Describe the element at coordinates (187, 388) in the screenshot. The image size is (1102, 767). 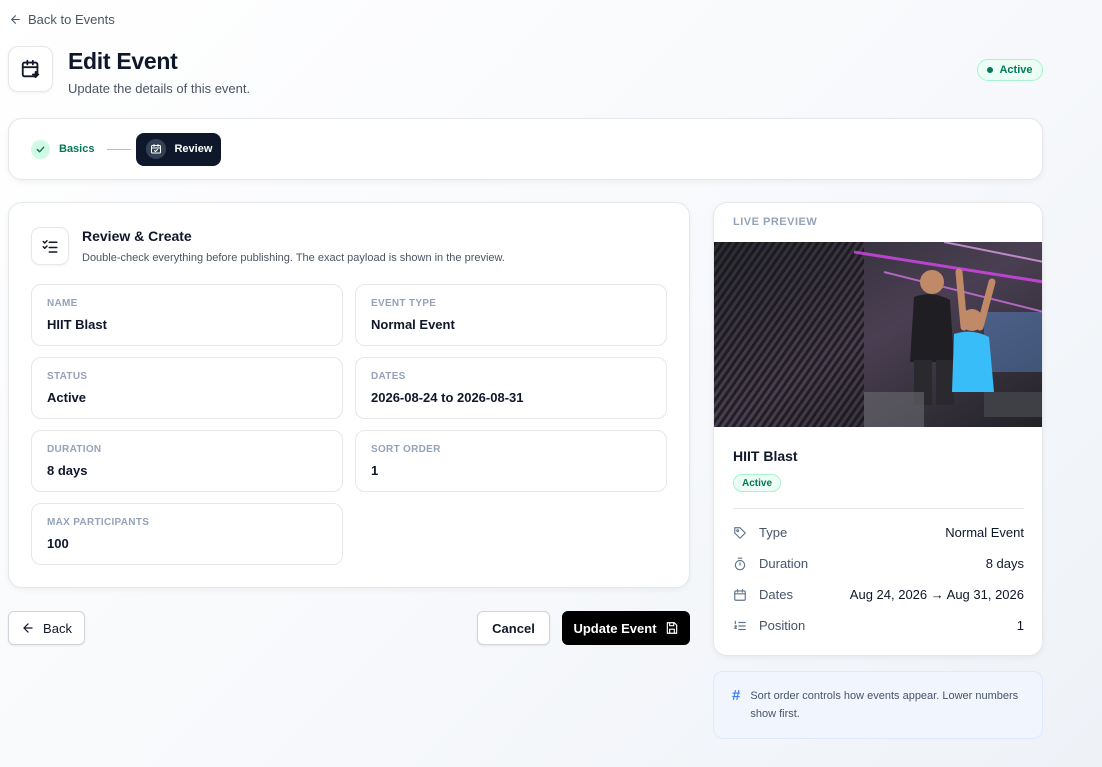
I see `field-status: STATUS Active` at that location.